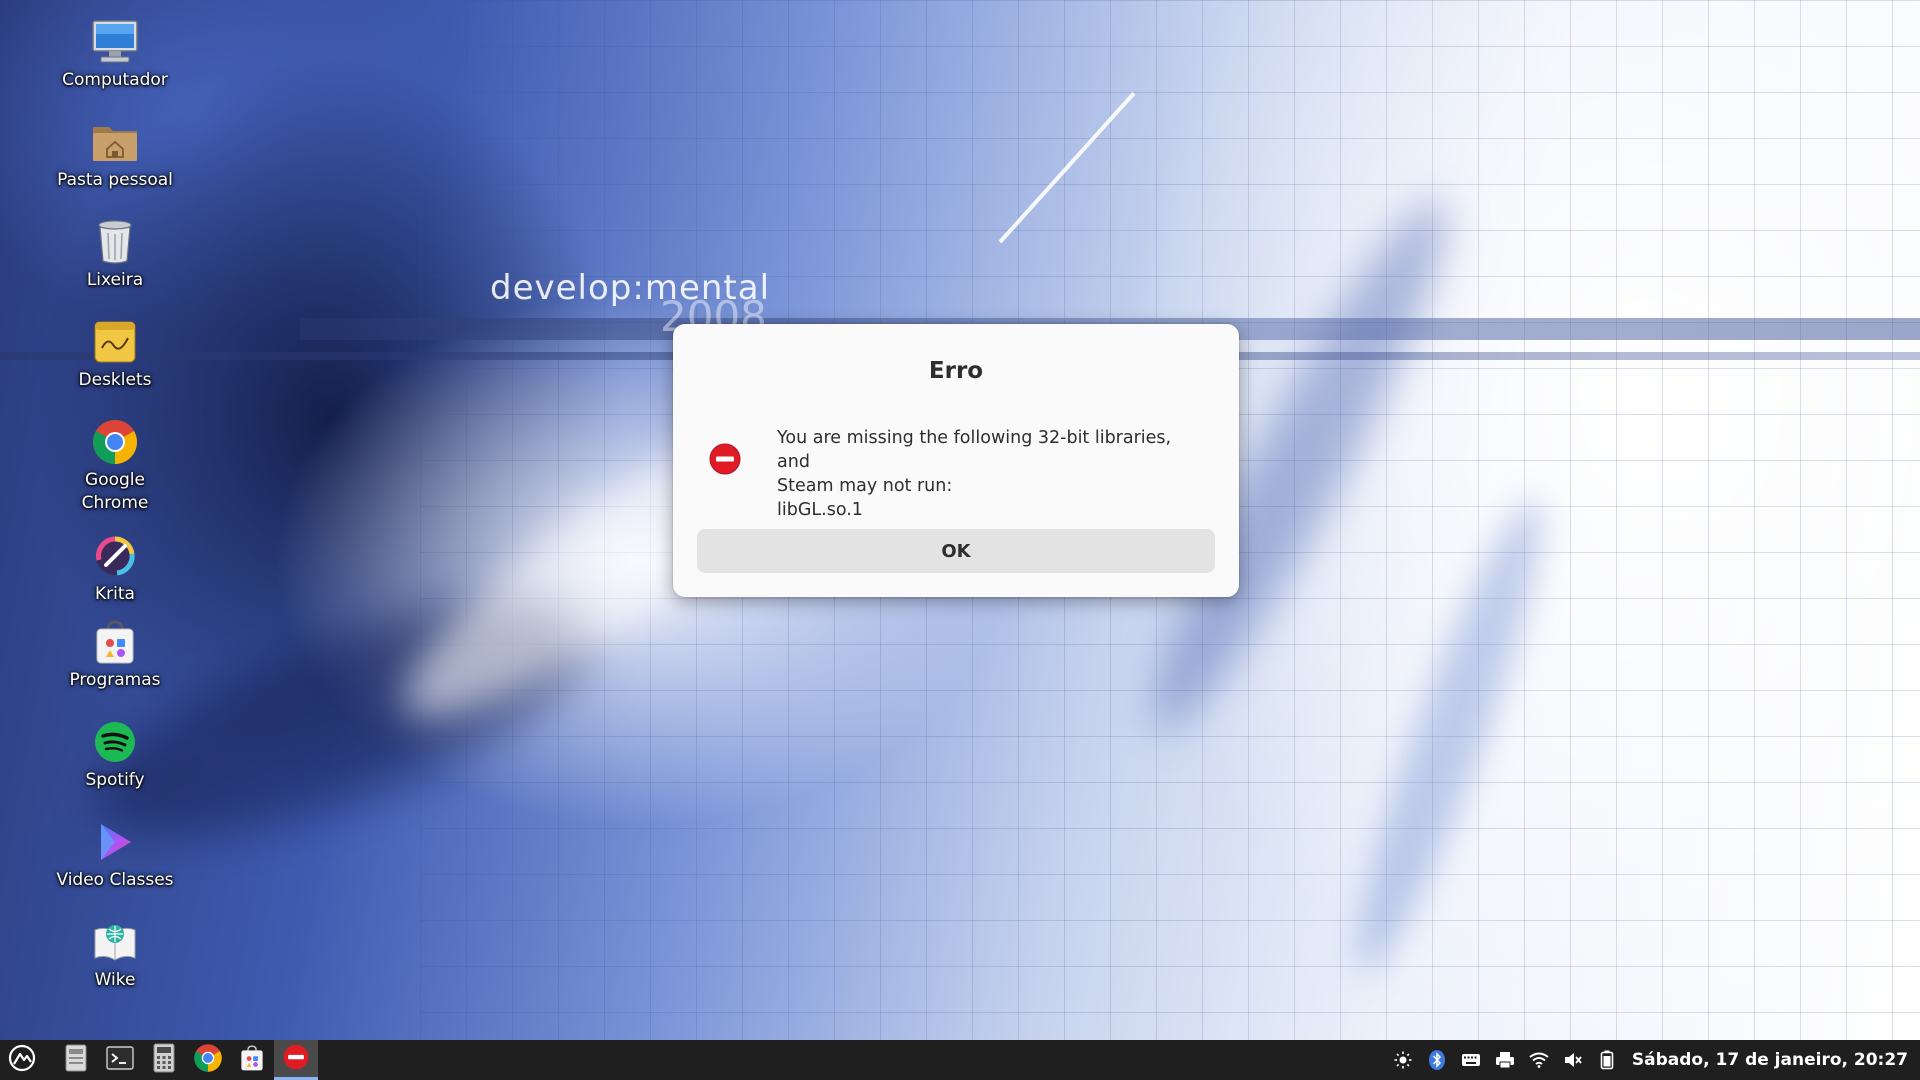 The image size is (1920, 1080). What do you see at coordinates (115, 491) in the screenshot?
I see `desktop-icon-label: Google Chrome` at bounding box center [115, 491].